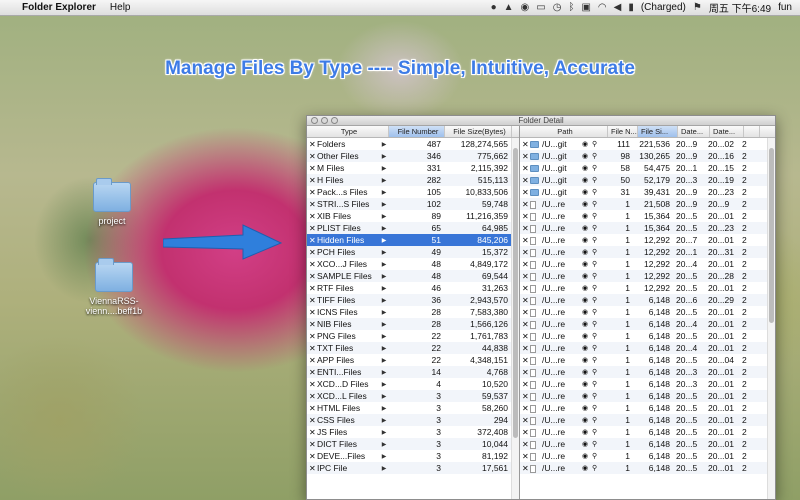 The width and height of the screenshot is (800, 500). I want to click on close-button, so click(314, 120).